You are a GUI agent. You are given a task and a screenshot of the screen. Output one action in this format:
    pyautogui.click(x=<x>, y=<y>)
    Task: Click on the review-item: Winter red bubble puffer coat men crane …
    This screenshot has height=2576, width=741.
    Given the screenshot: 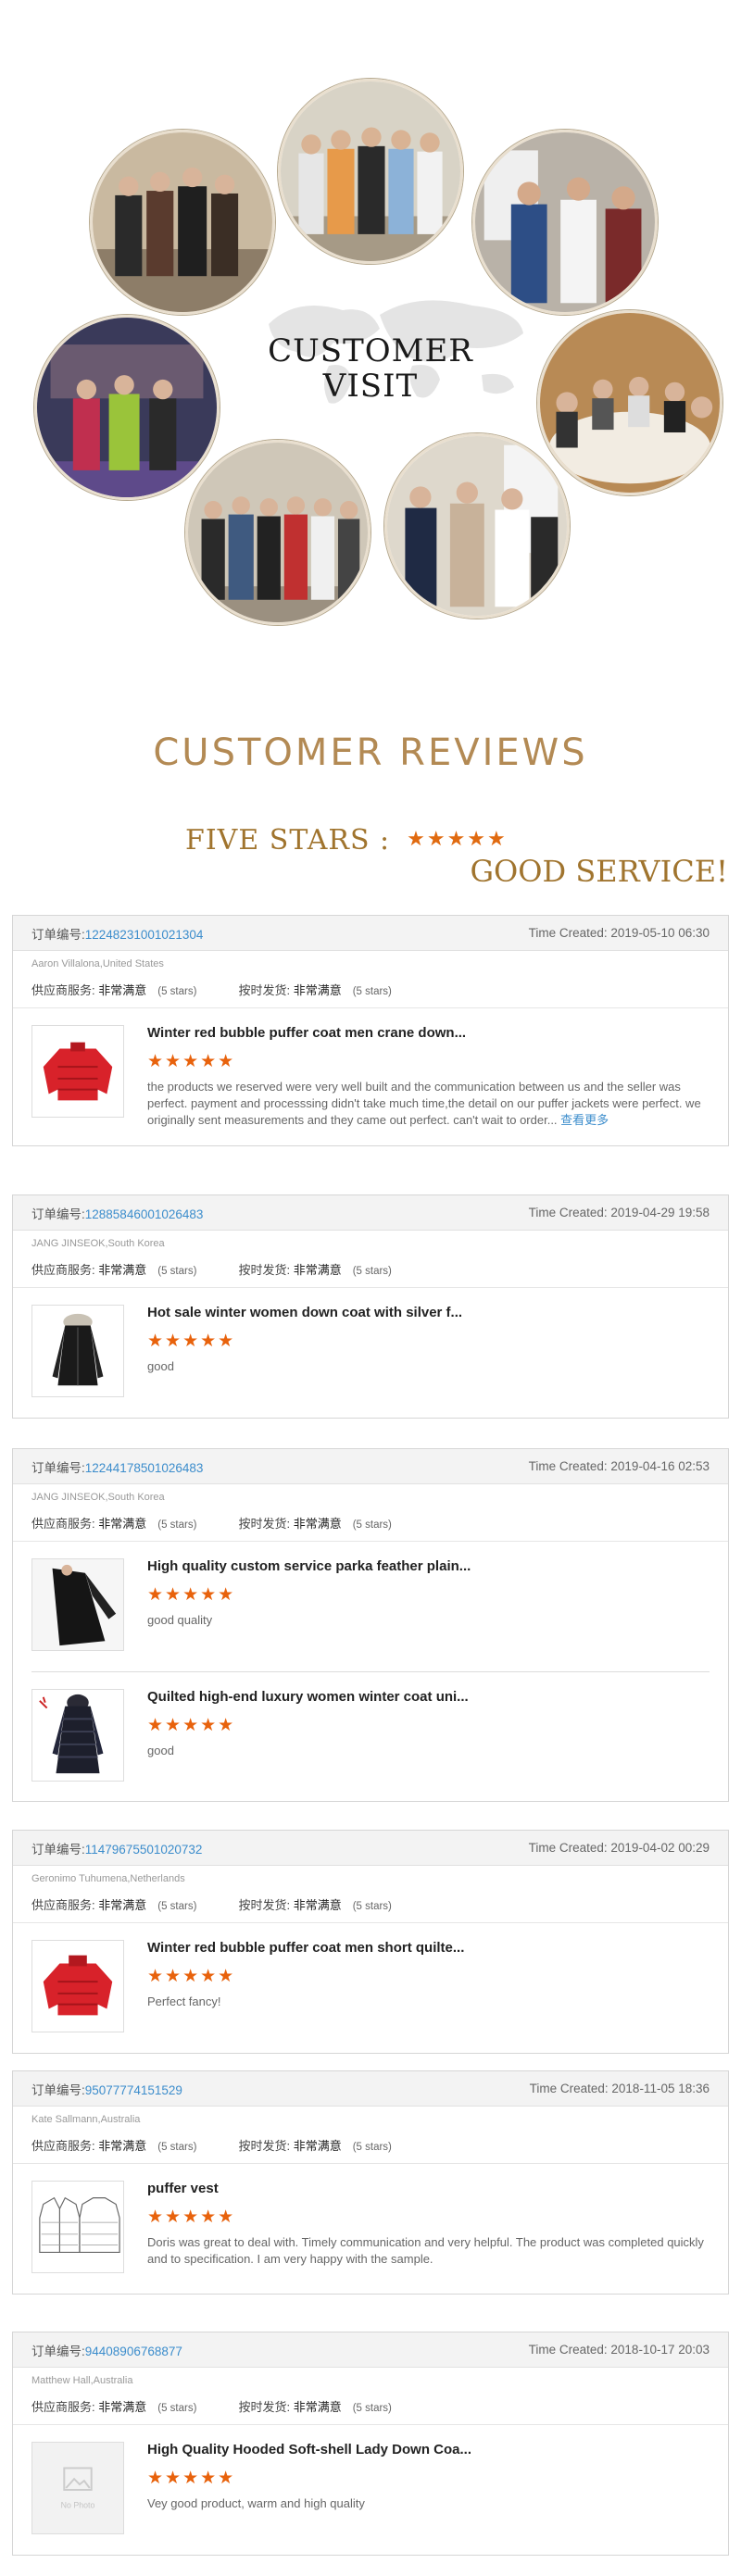 What is the action you would take?
    pyautogui.click(x=370, y=1077)
    